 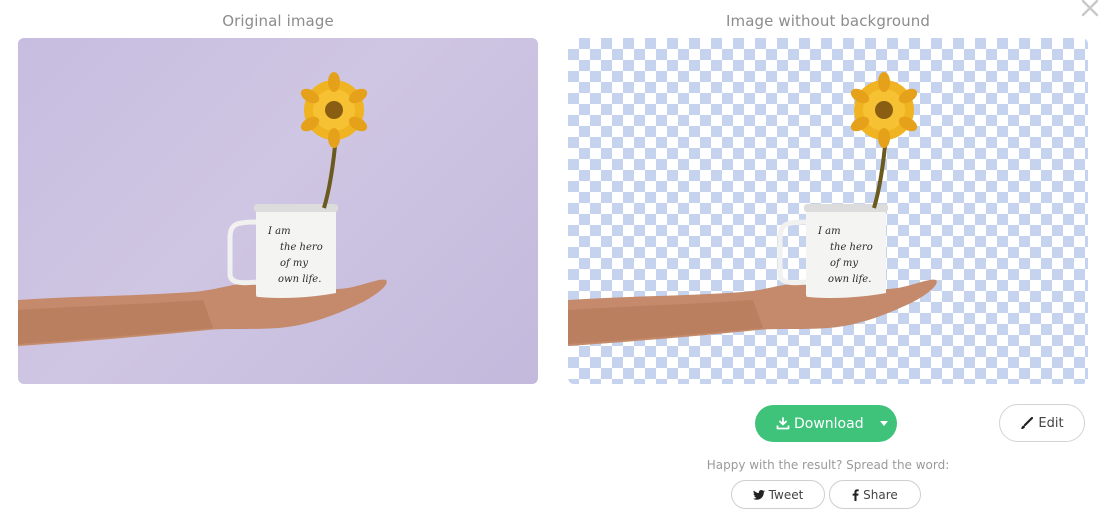 What do you see at coordinates (758, 494) in the screenshot?
I see `twitter-icon` at bounding box center [758, 494].